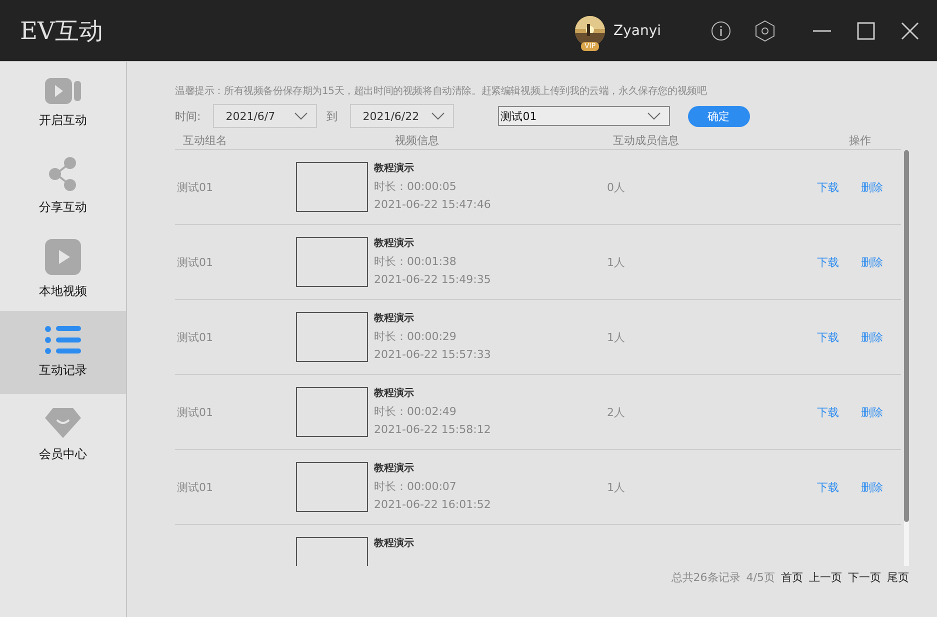 The image size is (937, 617). Describe the element at coordinates (433, 279) in the screenshot. I see `video-date: 2021-06-22 15:49:35` at that location.